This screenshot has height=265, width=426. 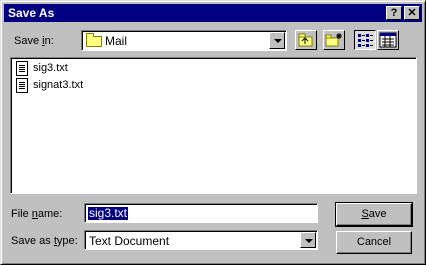 I want to click on title-bar: Save As ? ✕, so click(x=213, y=13).